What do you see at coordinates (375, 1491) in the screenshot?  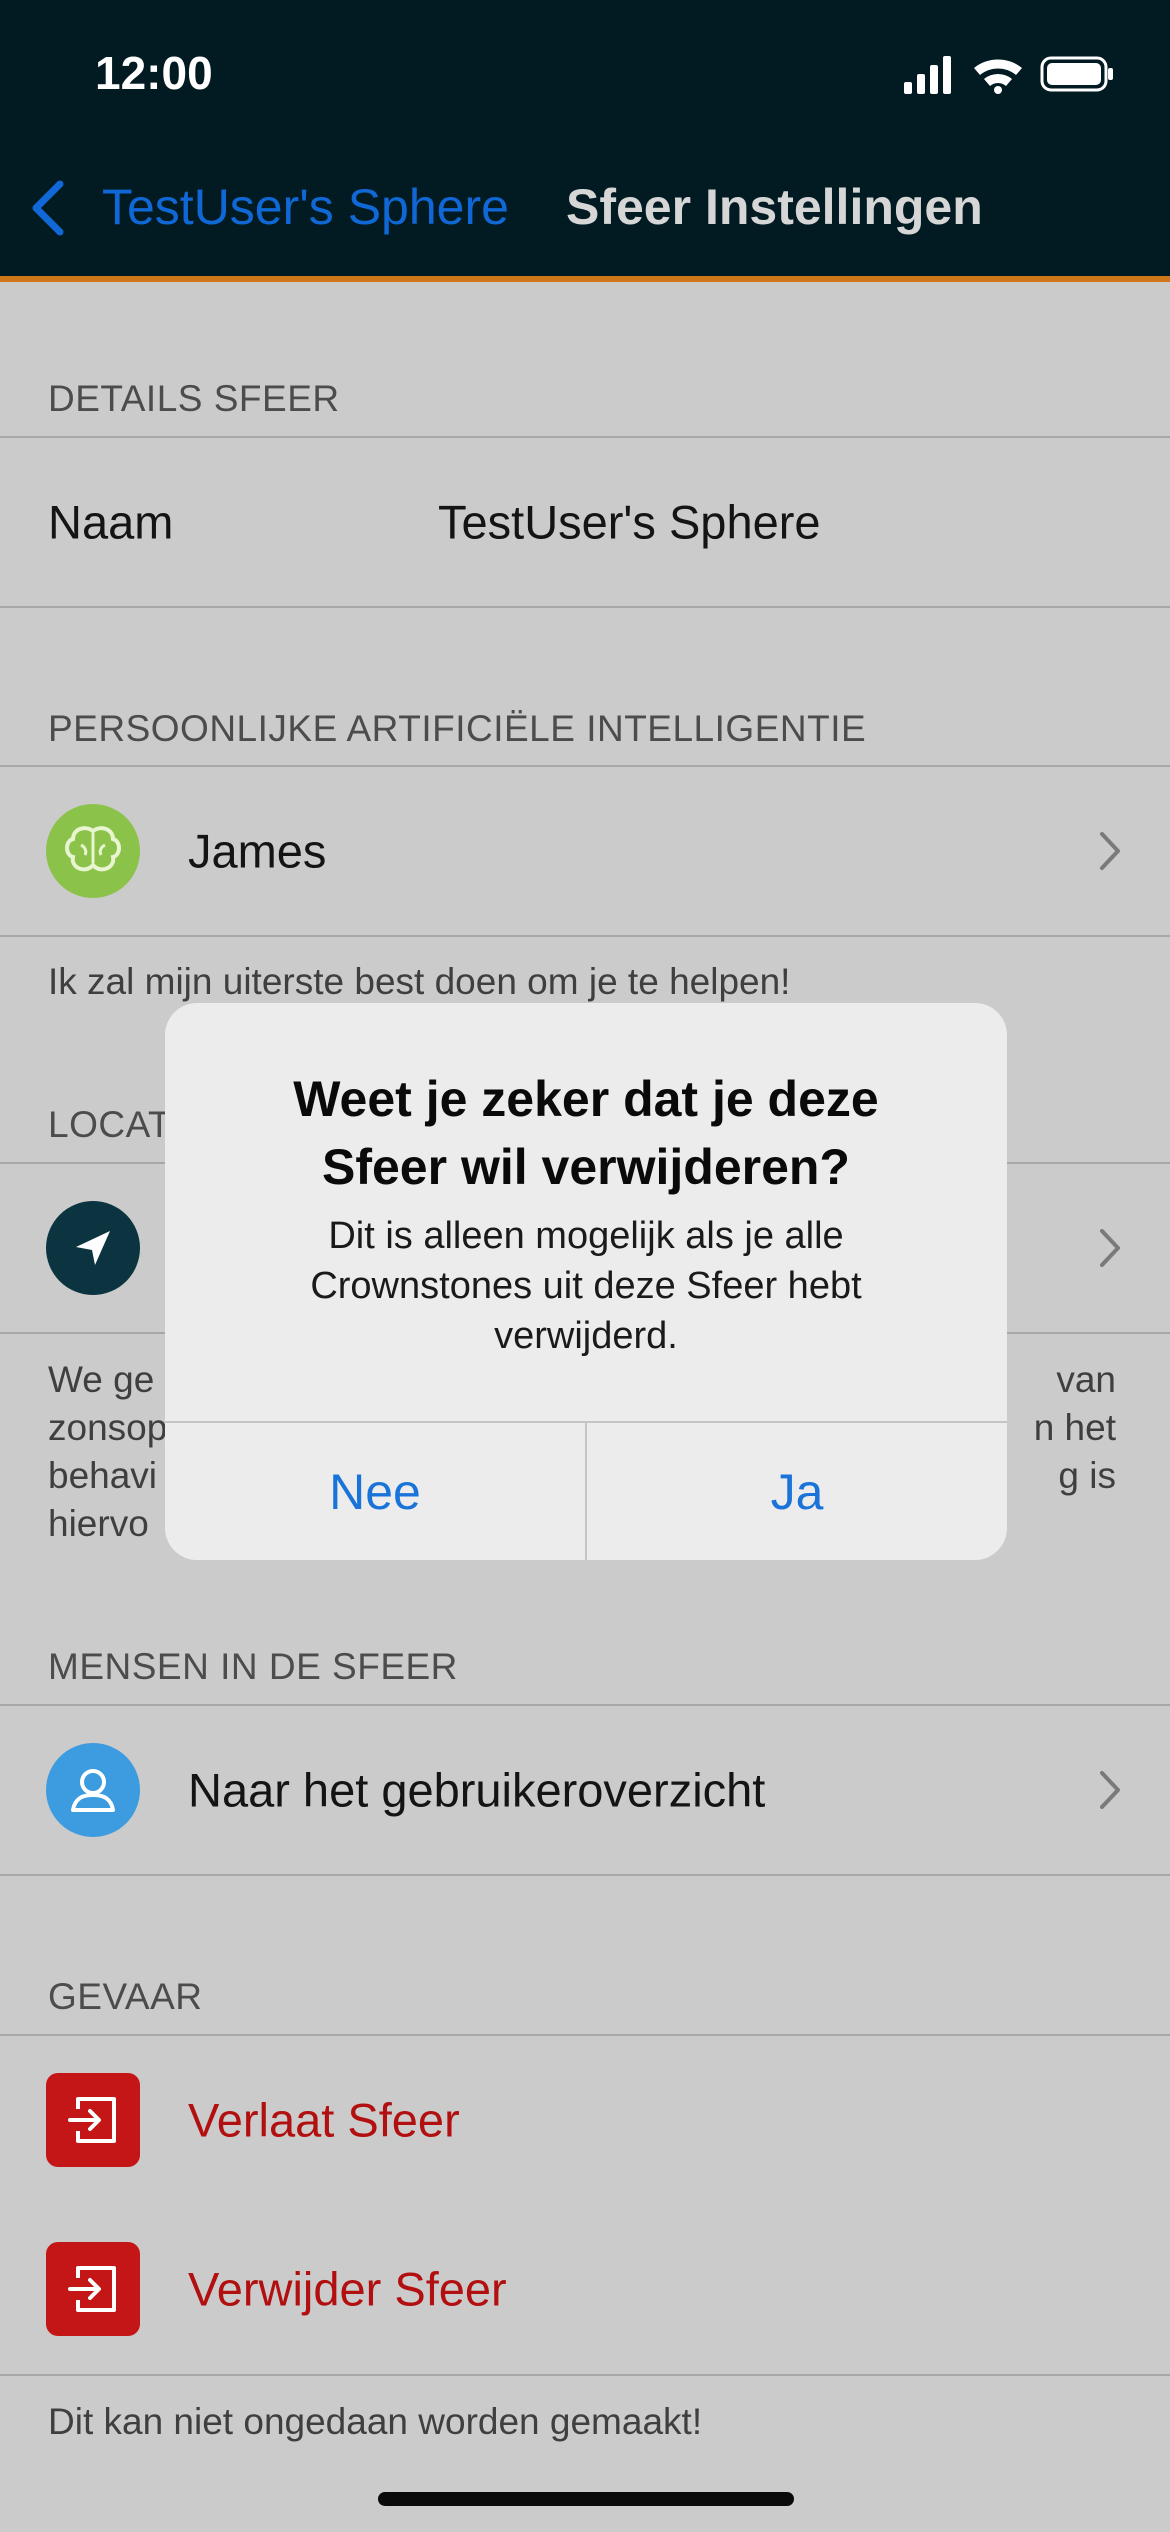 I see `cancel-button: Nee` at bounding box center [375, 1491].